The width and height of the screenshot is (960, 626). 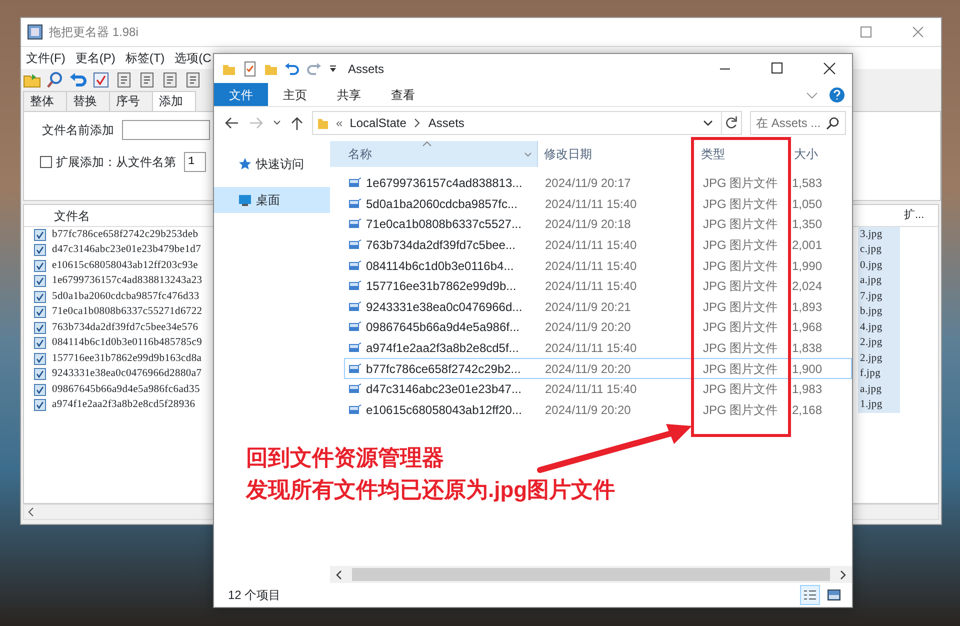 What do you see at coordinates (446, 123) in the screenshot?
I see `breadcrumb: Assets` at bounding box center [446, 123].